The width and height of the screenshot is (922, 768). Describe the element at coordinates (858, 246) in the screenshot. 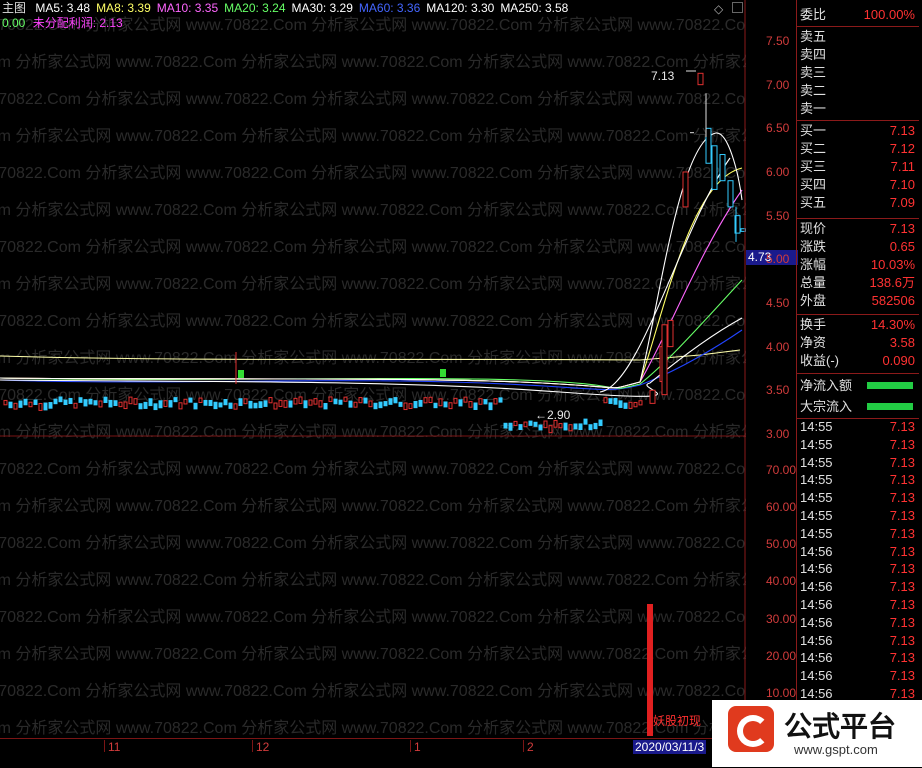

I see `quote-stat-row: 涨跌 0.65` at that location.